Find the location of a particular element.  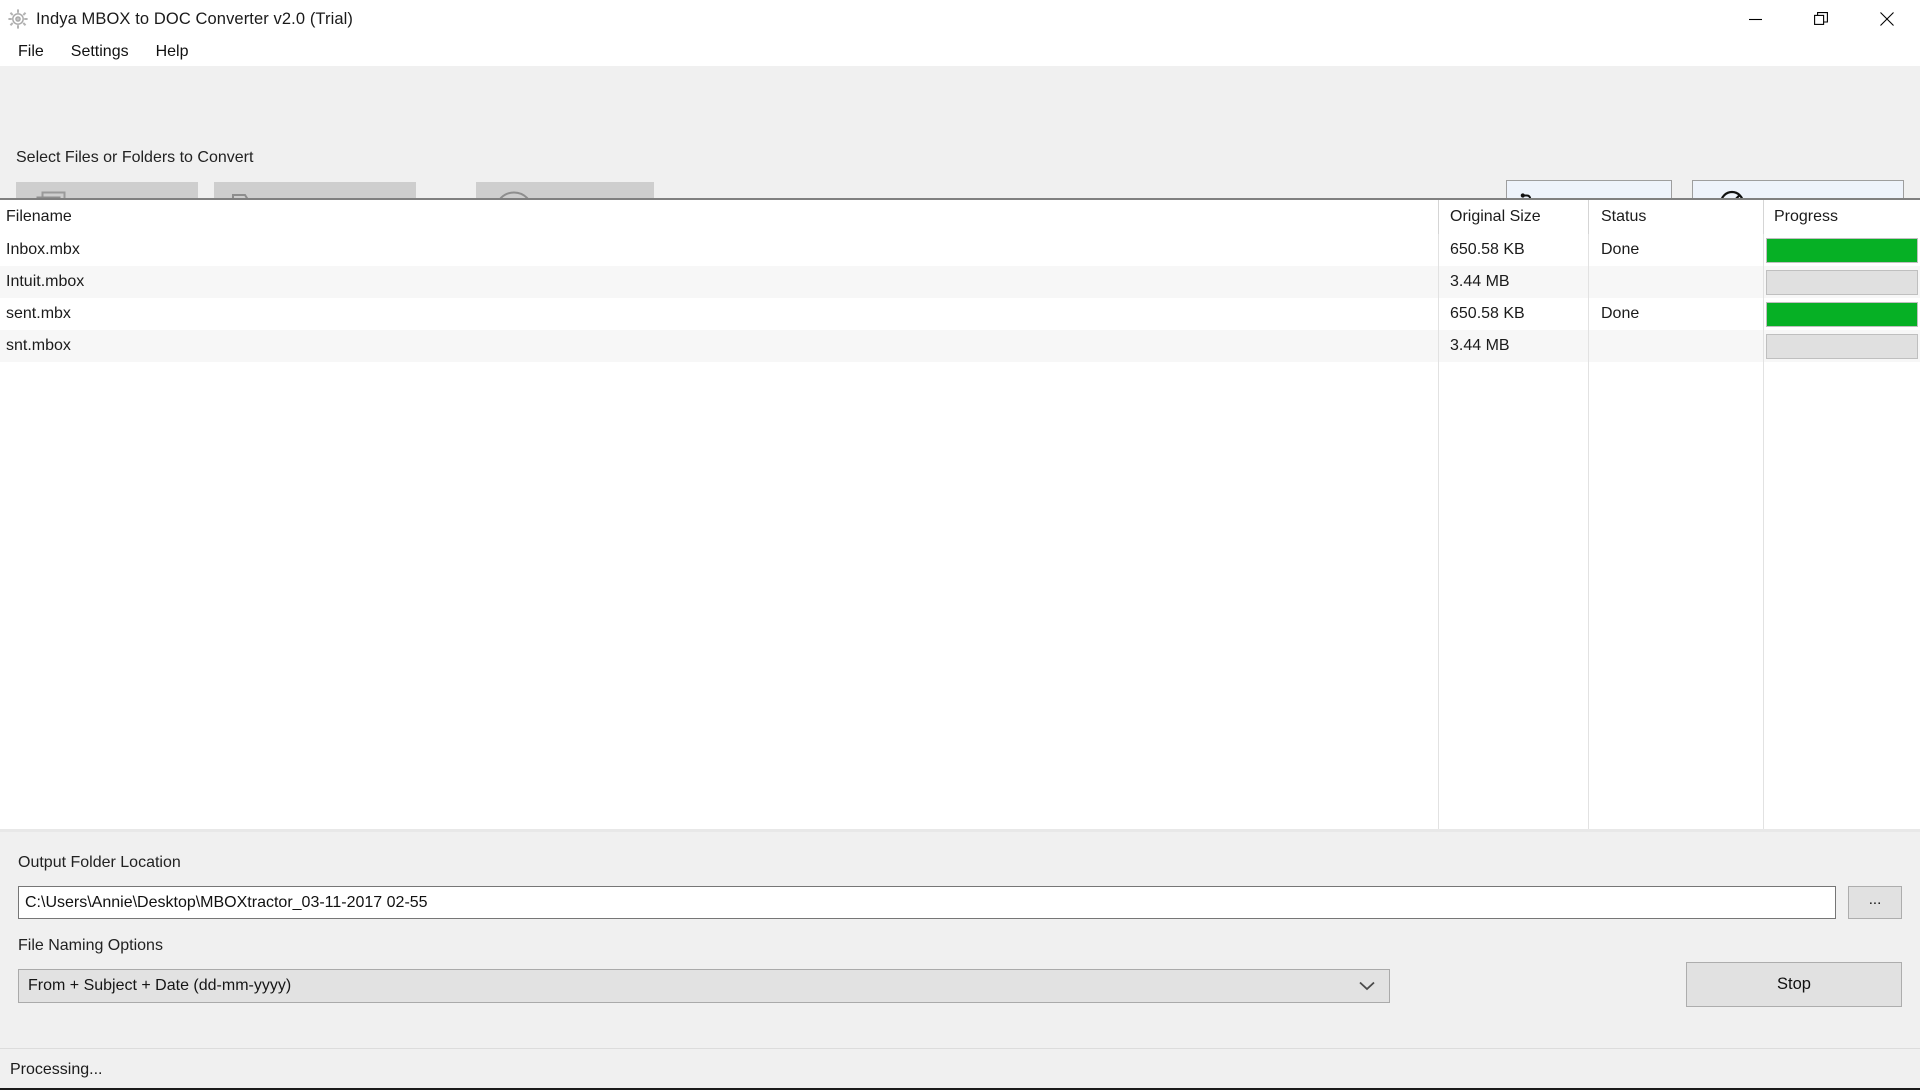

restore-button is located at coordinates (1821, 19).